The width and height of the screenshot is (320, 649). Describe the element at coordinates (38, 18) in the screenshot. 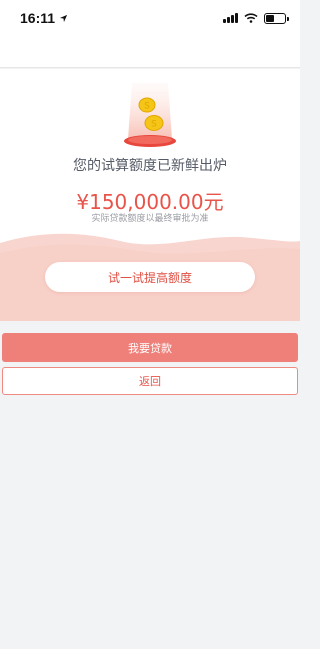

I see `status-time: 16:11` at that location.